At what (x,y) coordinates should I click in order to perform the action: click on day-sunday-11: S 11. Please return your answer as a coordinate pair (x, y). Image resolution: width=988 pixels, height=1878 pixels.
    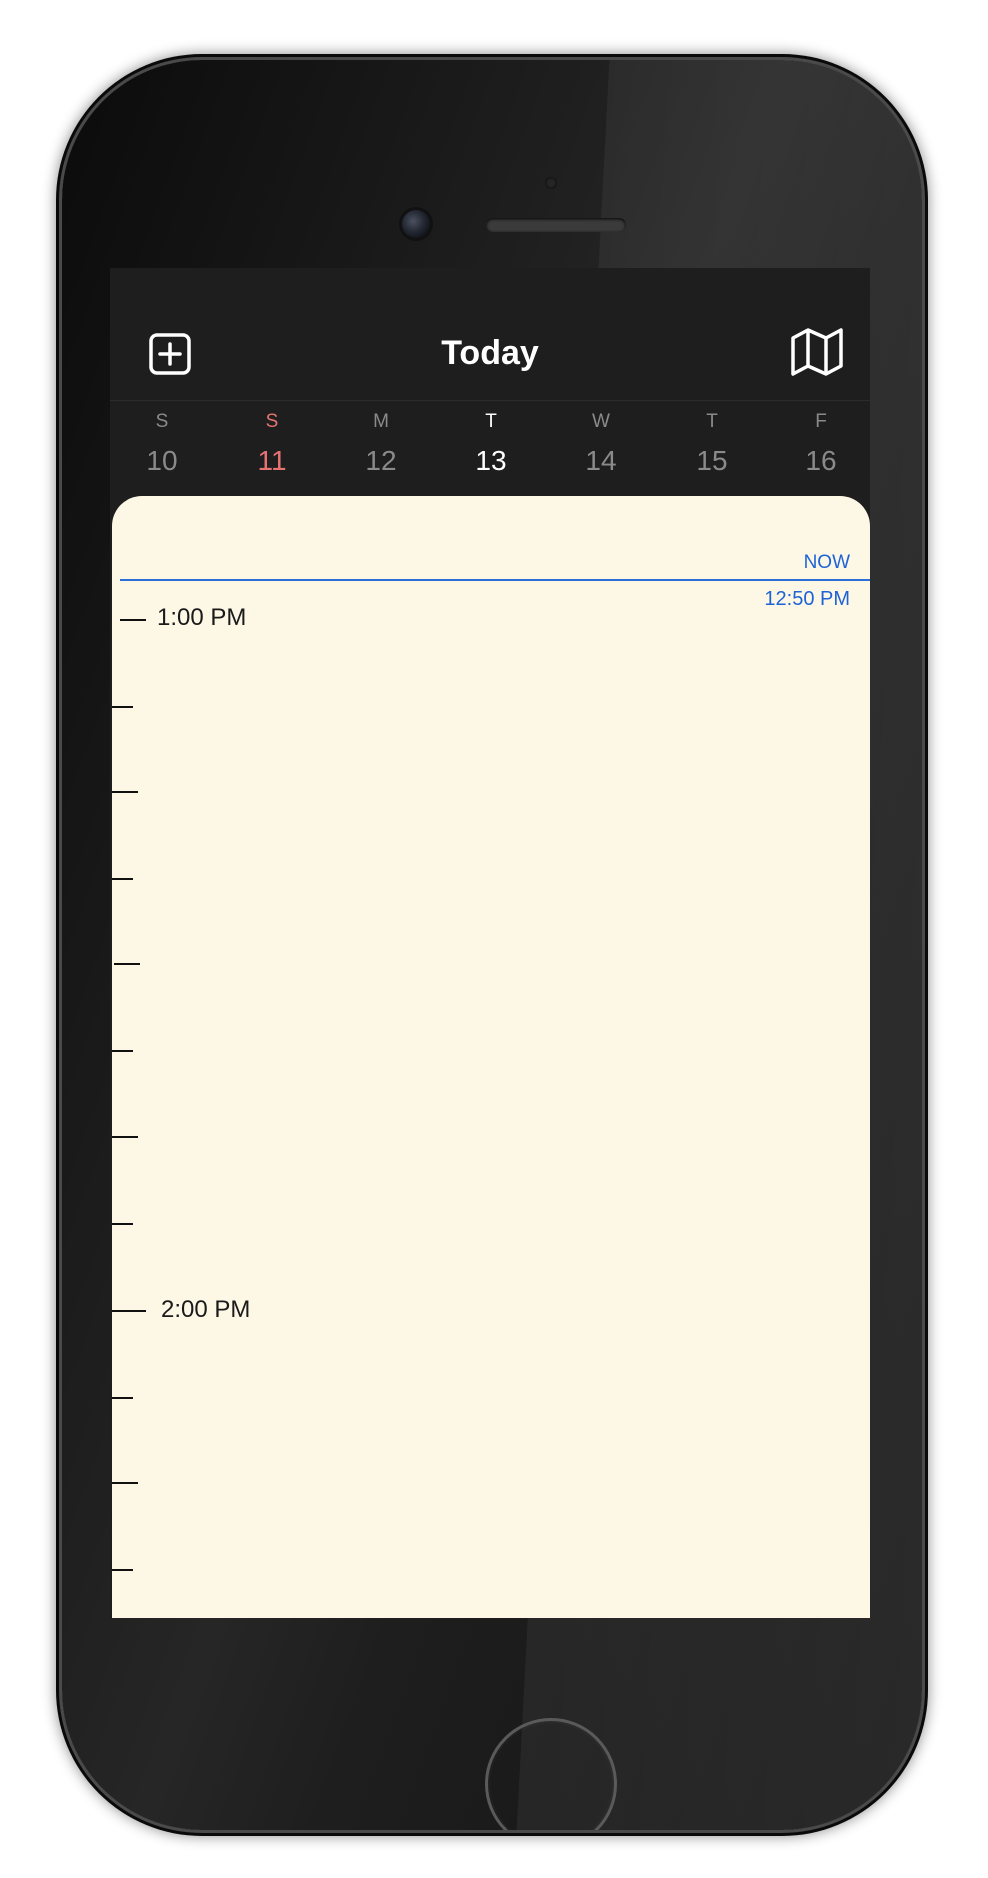
    Looking at the image, I should click on (272, 448).